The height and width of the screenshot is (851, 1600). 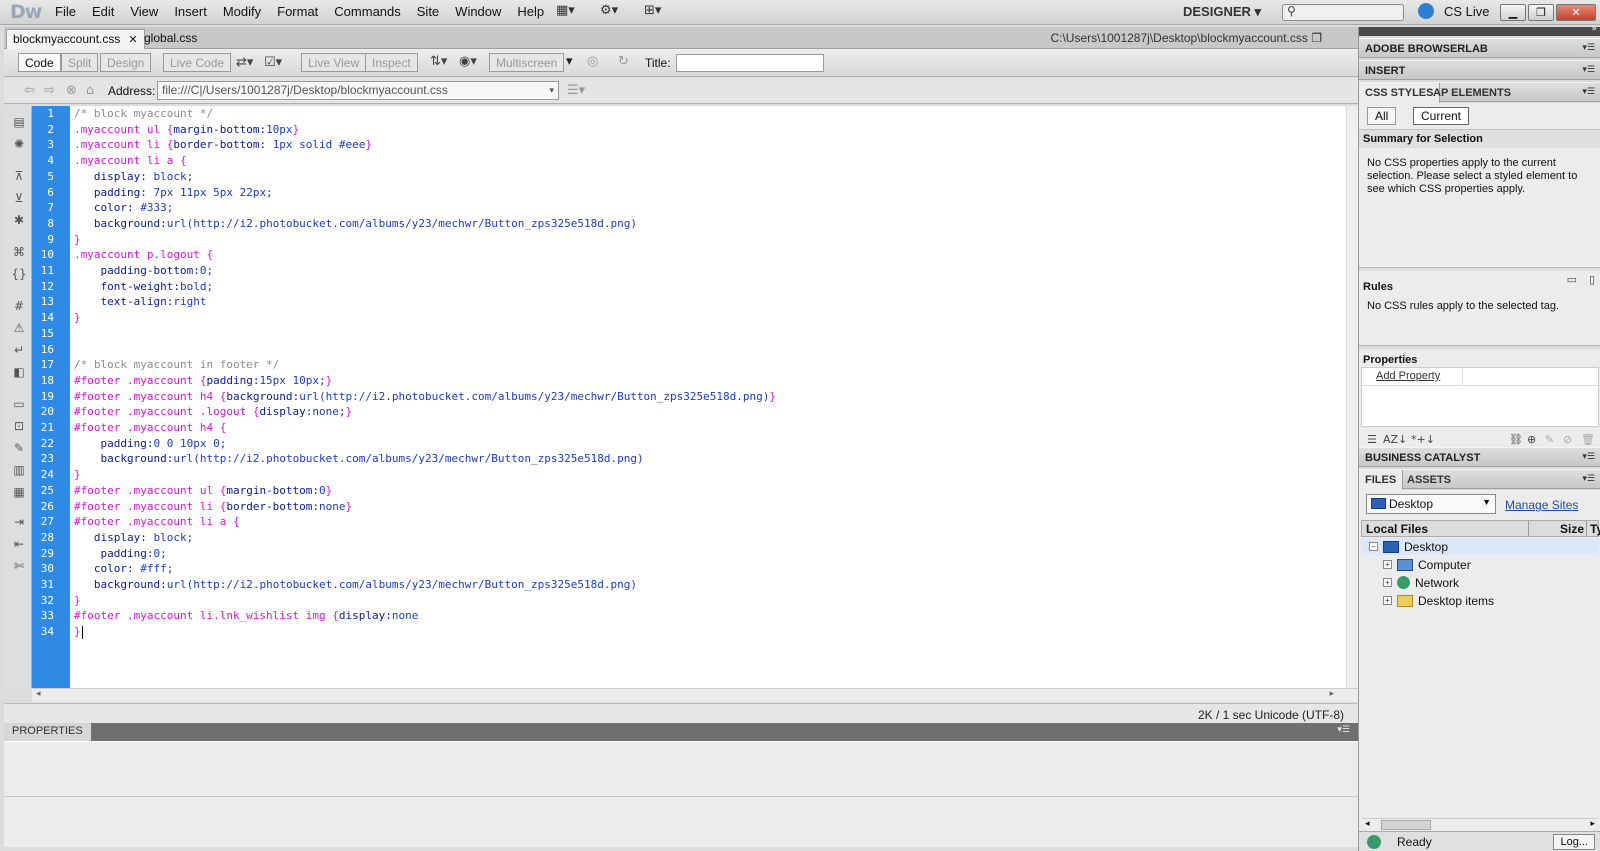 I want to click on close-window-button: ✕, so click(x=1576, y=12).